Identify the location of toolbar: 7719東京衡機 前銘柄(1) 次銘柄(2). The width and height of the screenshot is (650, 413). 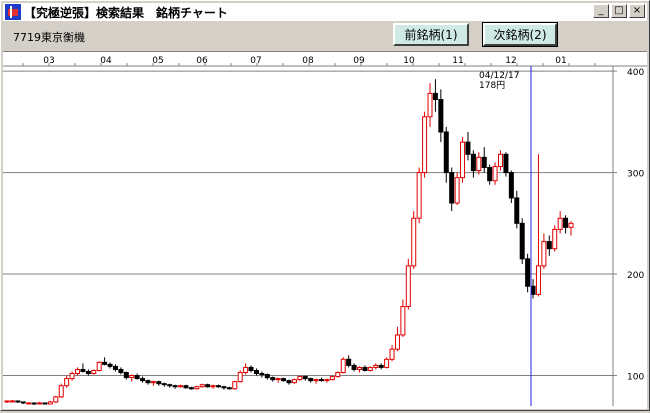
(325, 35).